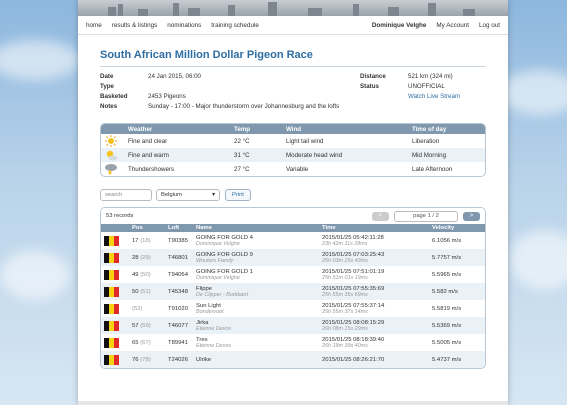  I want to click on prev-page-button: <, so click(380, 216).